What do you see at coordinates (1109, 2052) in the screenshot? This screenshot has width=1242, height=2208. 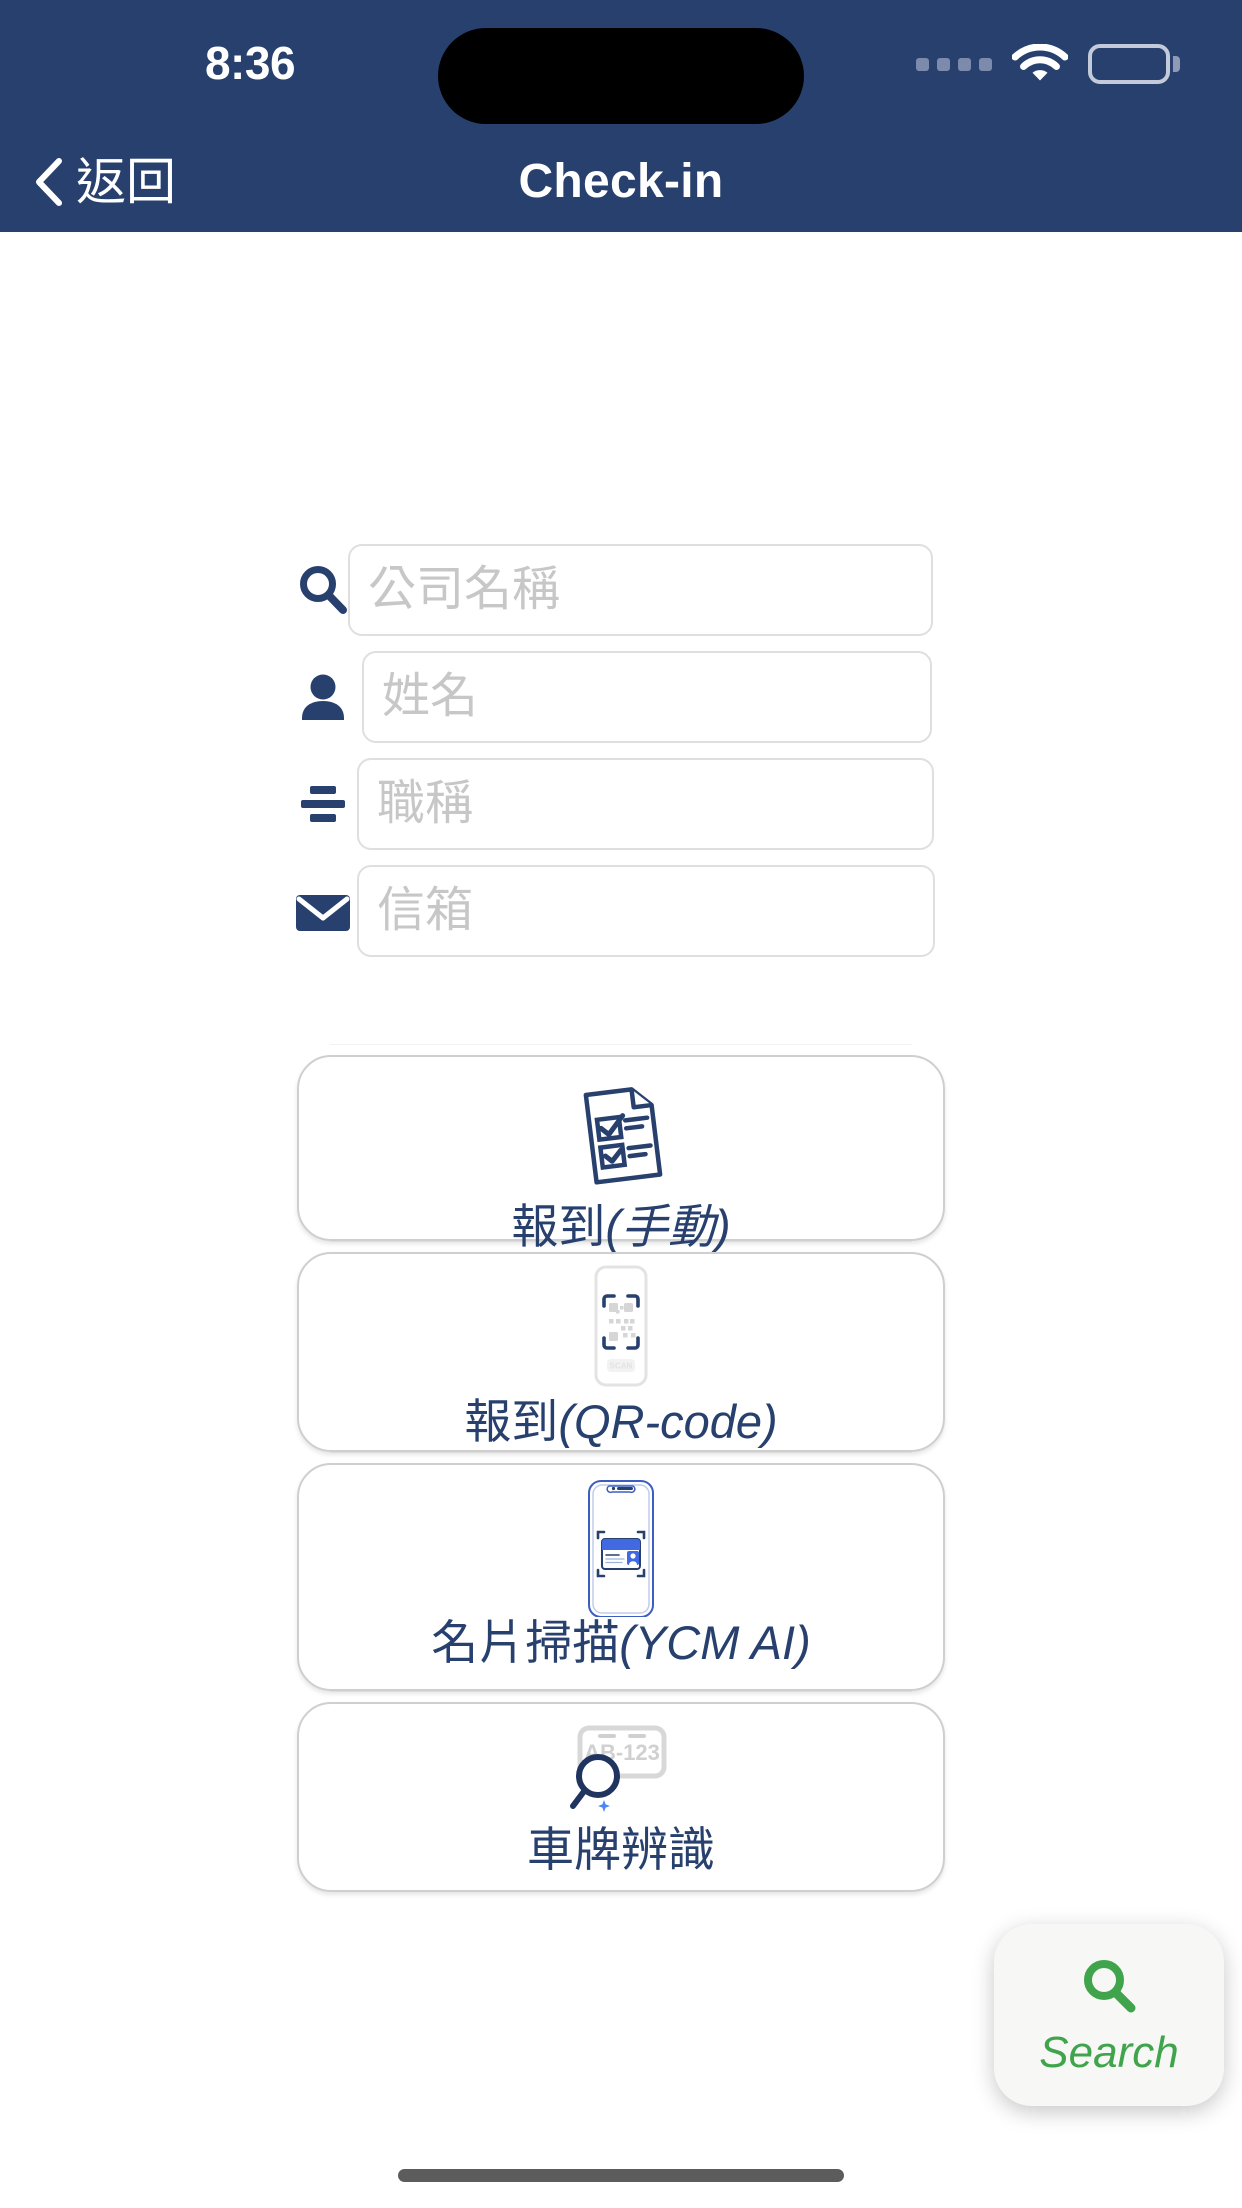 I see `search-floating-label: Search` at bounding box center [1109, 2052].